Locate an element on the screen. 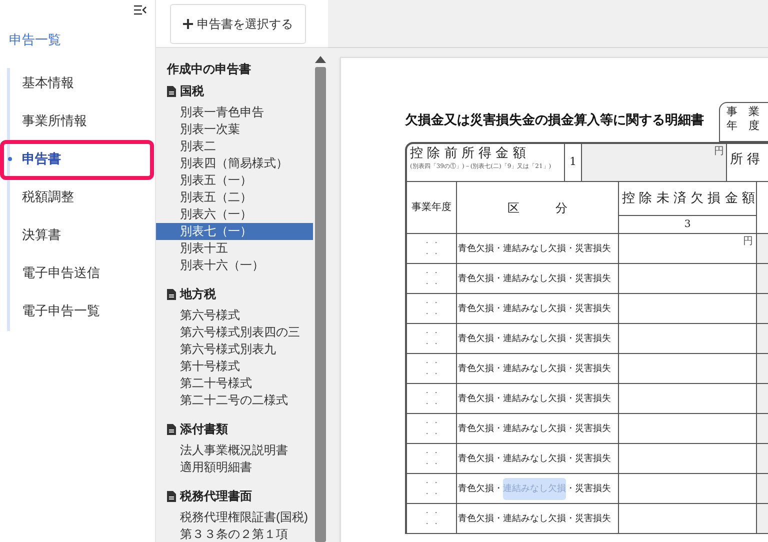 This screenshot has width=768, height=542. form-item: 別表六（一） is located at coordinates (234, 214).